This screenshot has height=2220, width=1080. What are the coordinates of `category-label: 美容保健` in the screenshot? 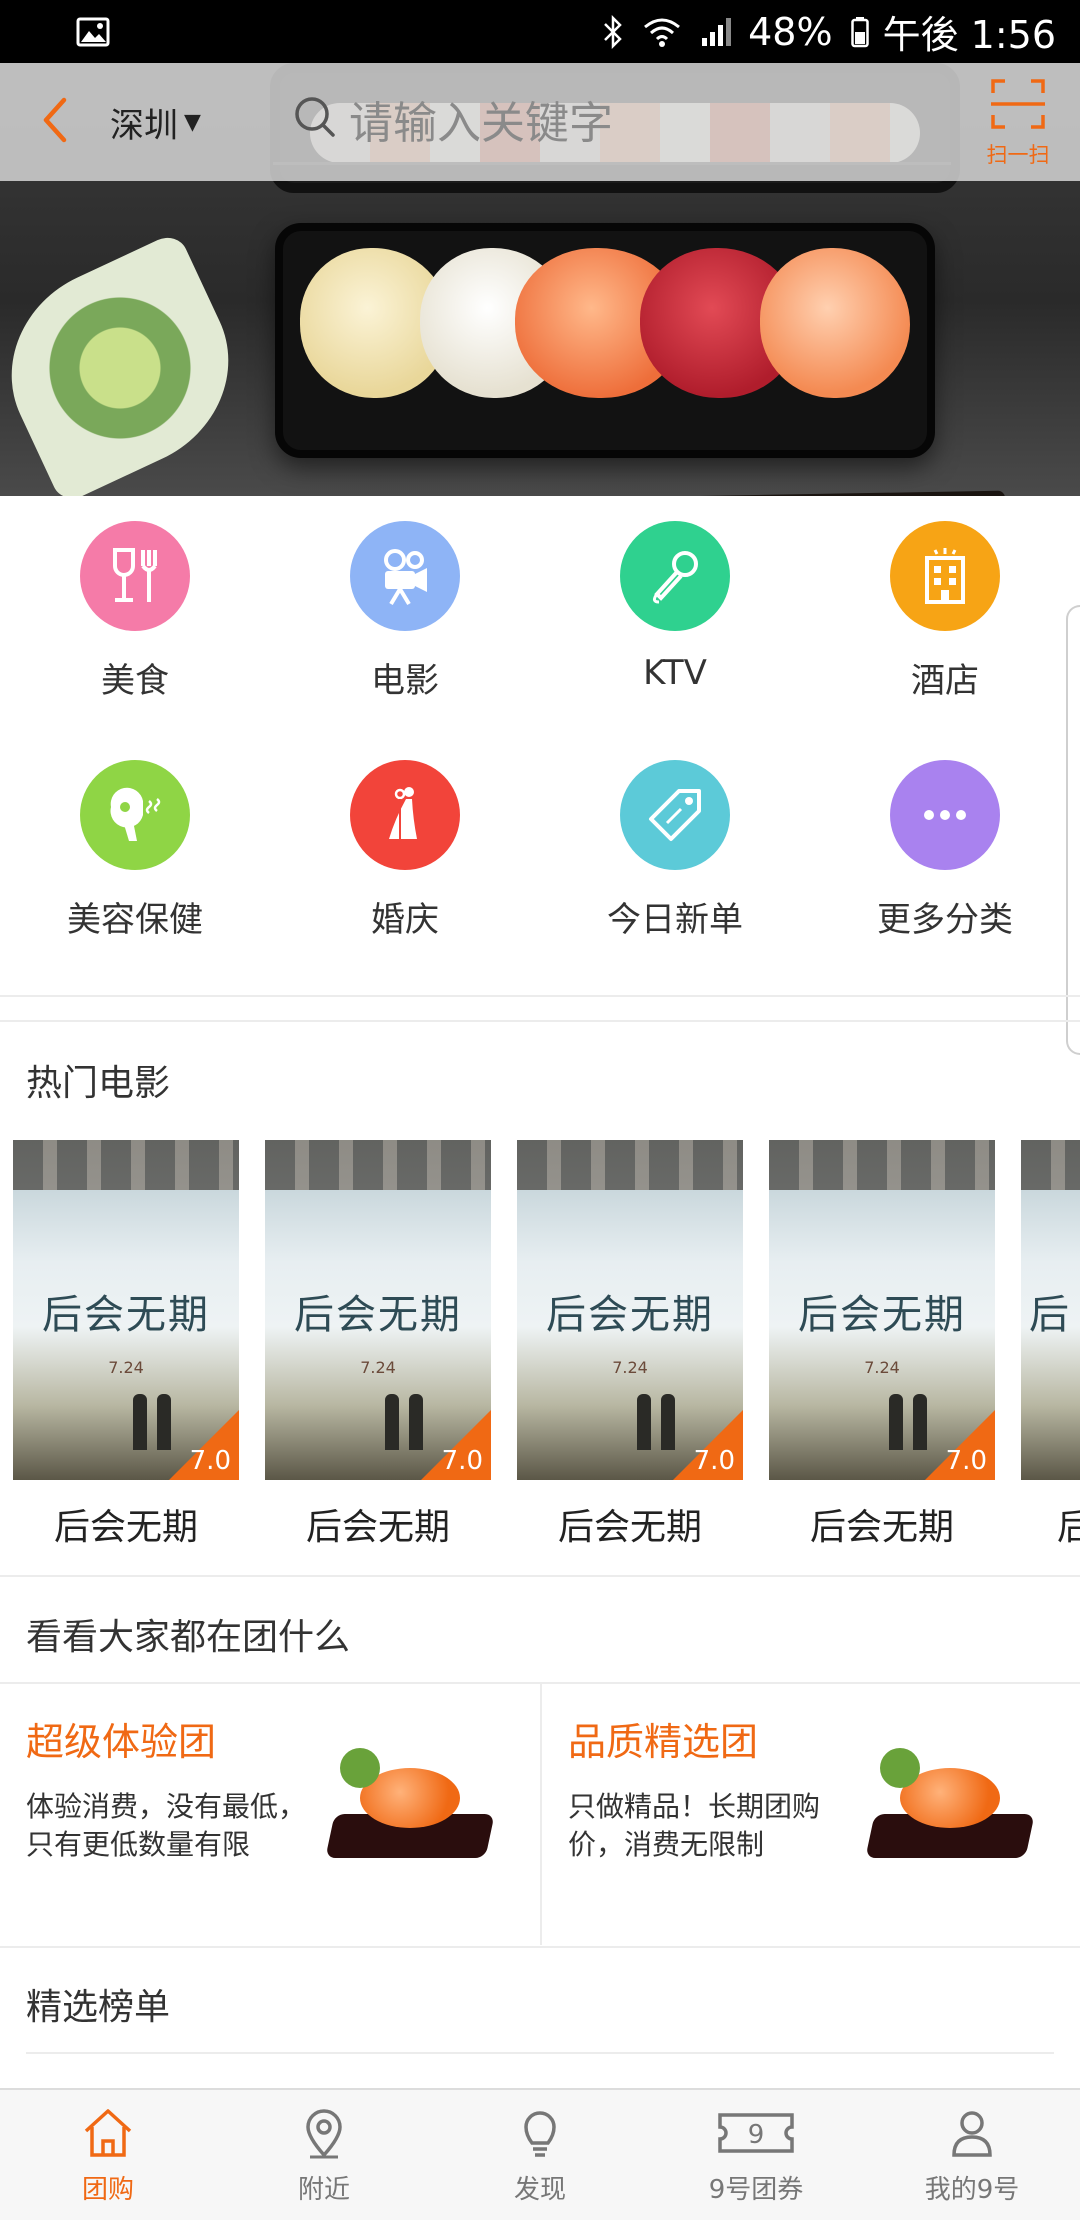 It's located at (135, 920).